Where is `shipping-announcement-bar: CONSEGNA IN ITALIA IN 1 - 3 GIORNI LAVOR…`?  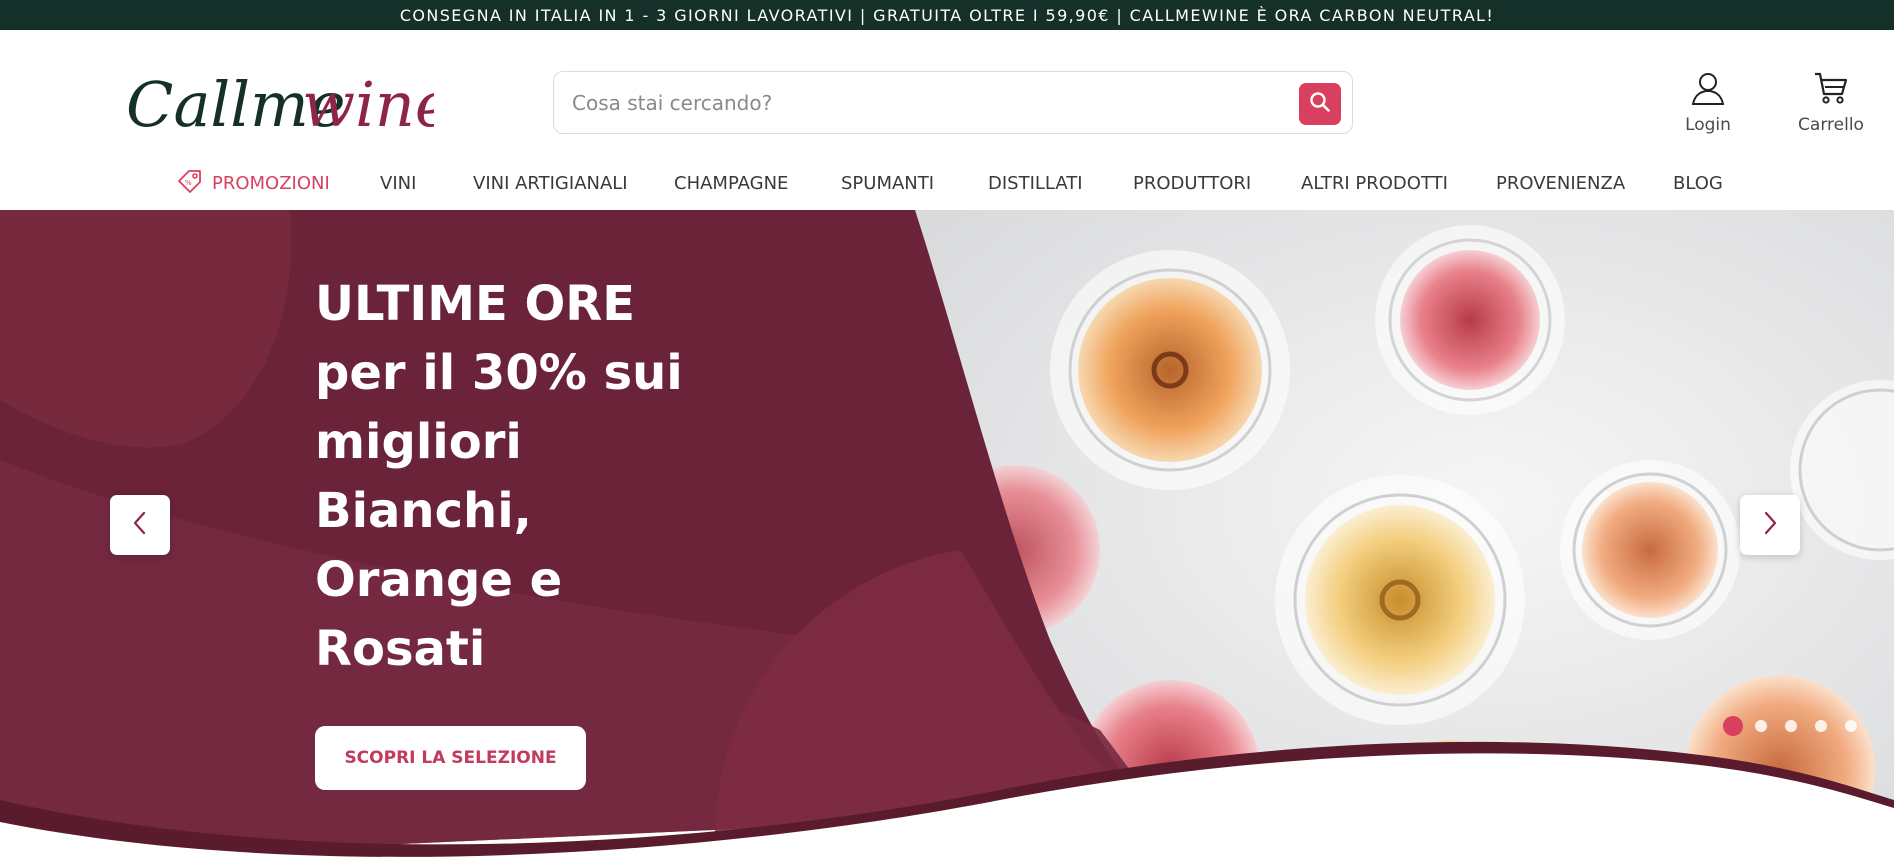
shipping-announcement-bar: CONSEGNA IN ITALIA IN 1 - 3 GIORNI LAVOR… is located at coordinates (947, 15).